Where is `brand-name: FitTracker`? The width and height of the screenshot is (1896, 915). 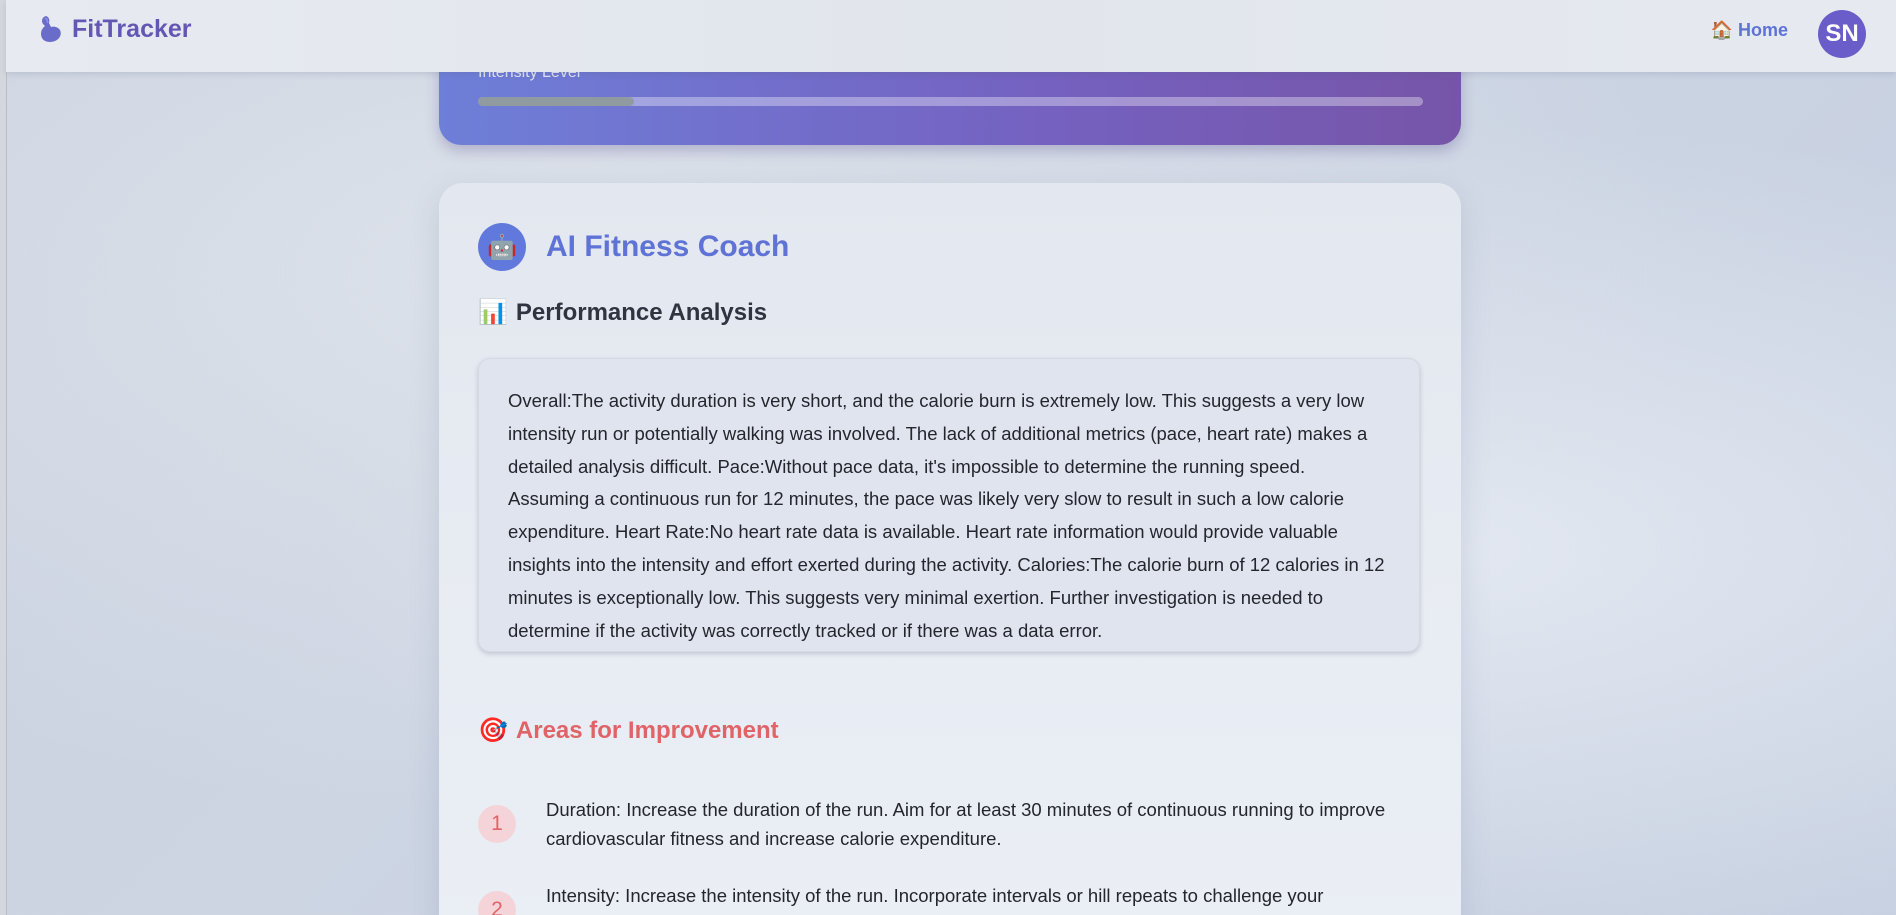 brand-name: FitTracker is located at coordinates (132, 28).